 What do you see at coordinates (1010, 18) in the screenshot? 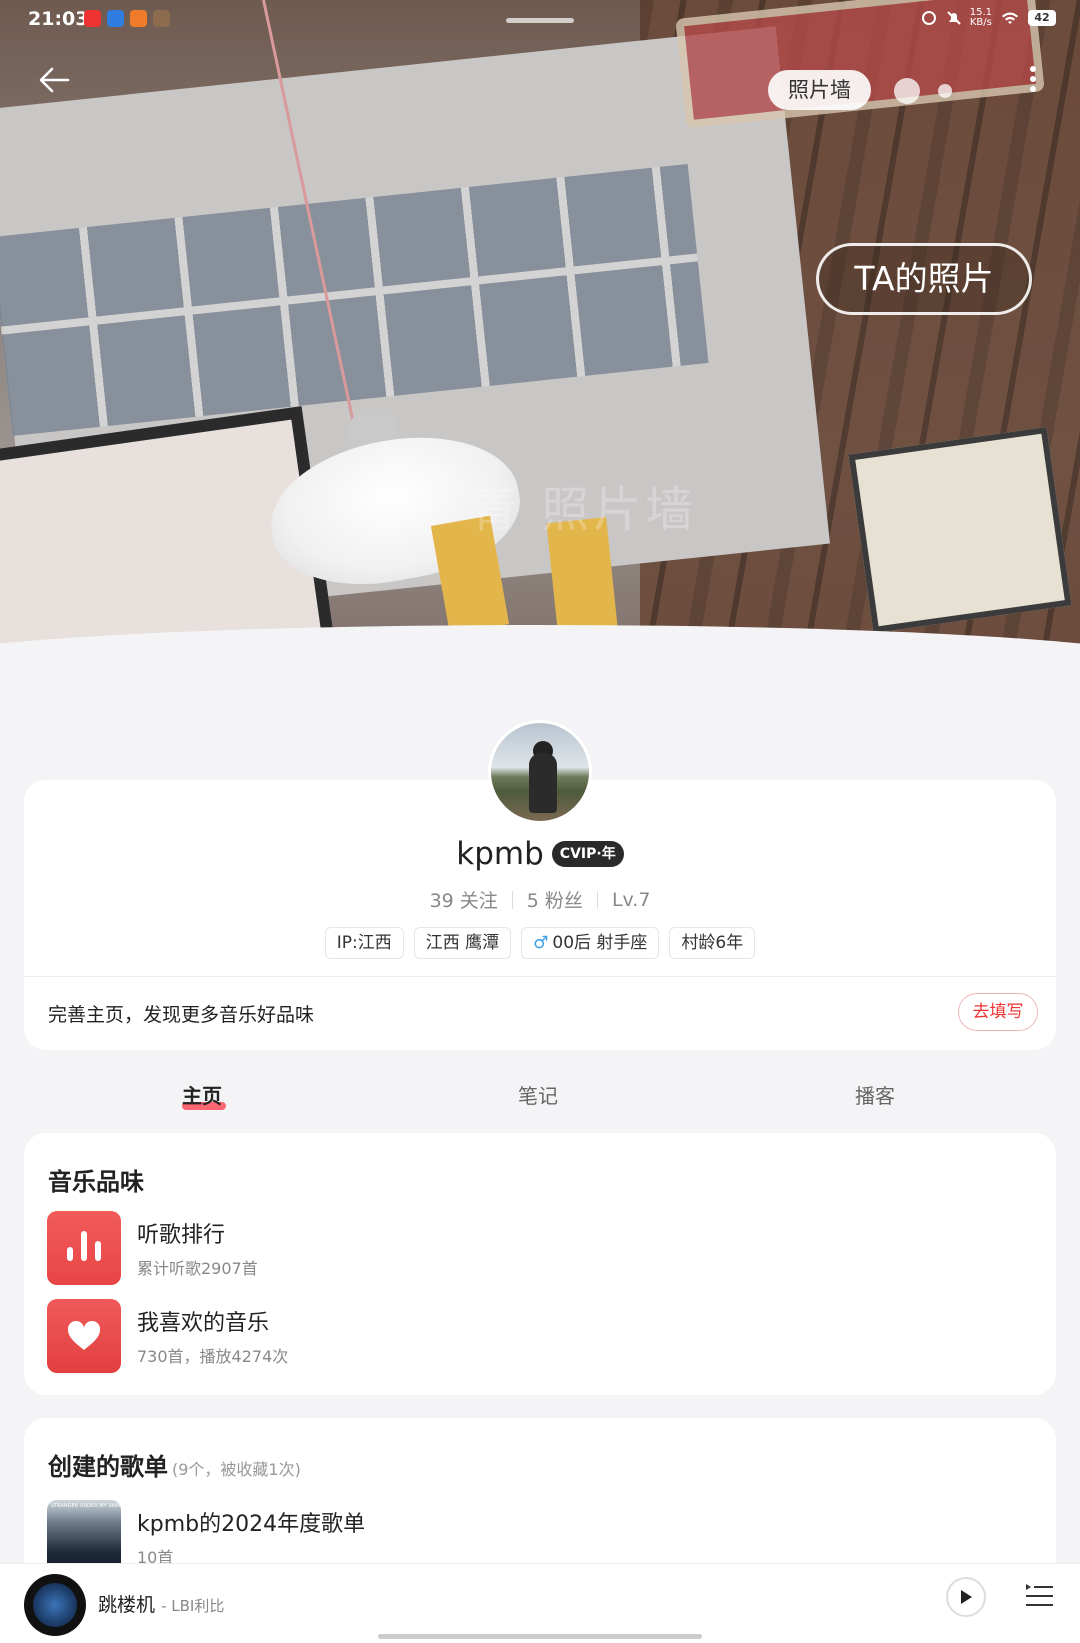
I see `wifi-icon` at bounding box center [1010, 18].